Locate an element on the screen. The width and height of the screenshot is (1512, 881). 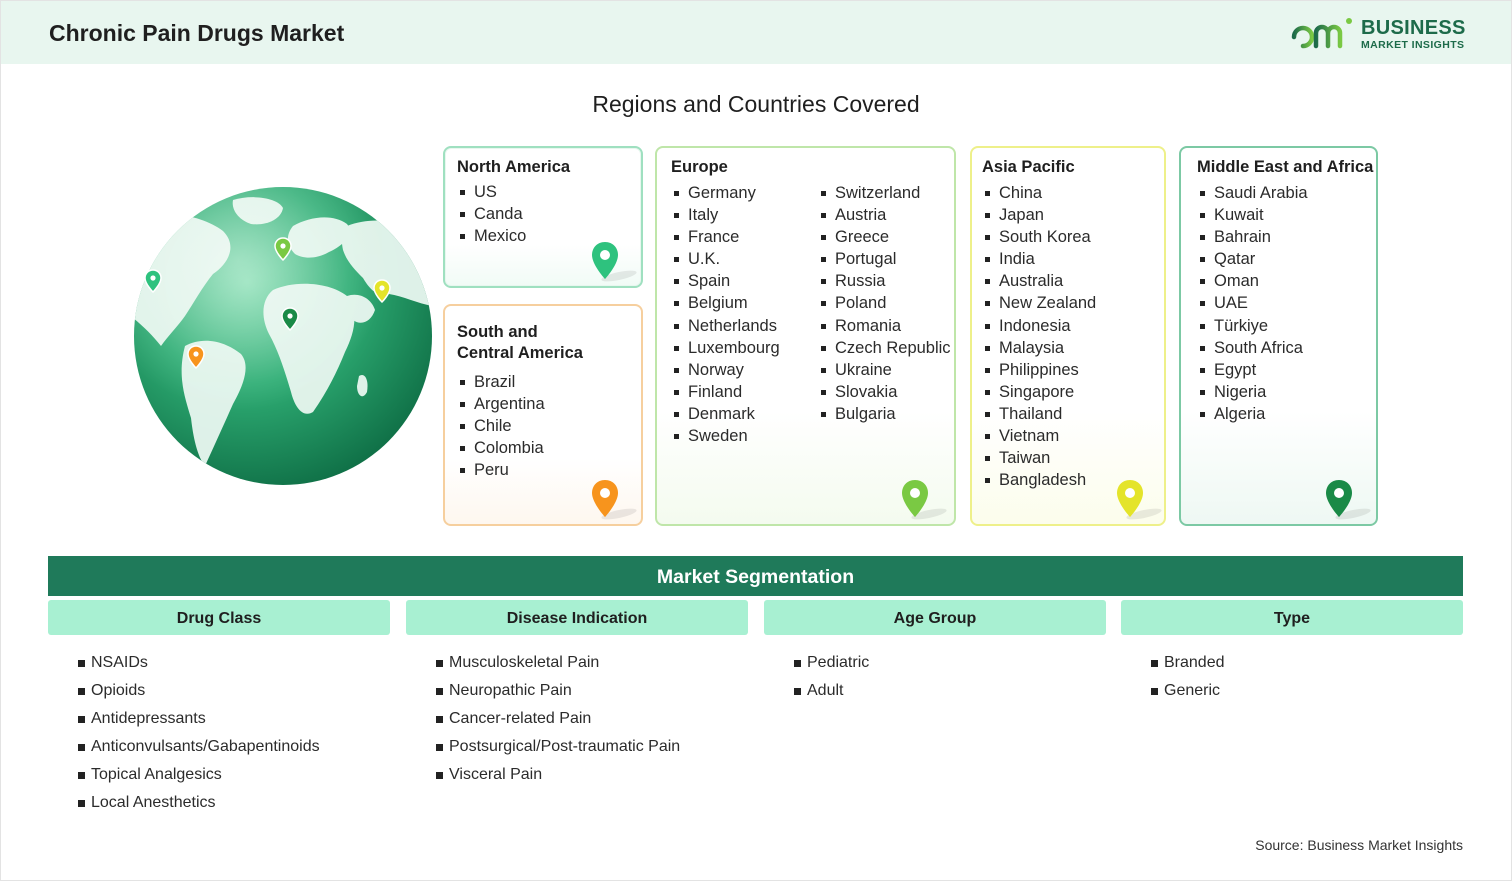
country-item: Poland is located at coordinates (884, 303).